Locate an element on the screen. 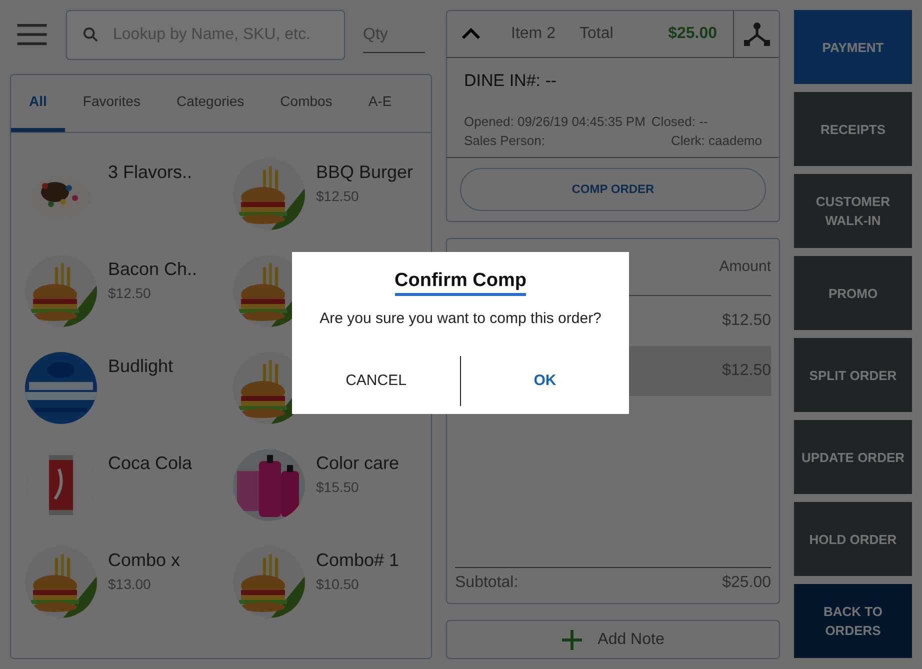 The image size is (922, 669). action-button: BACK TO ORDERS is located at coordinates (853, 621).